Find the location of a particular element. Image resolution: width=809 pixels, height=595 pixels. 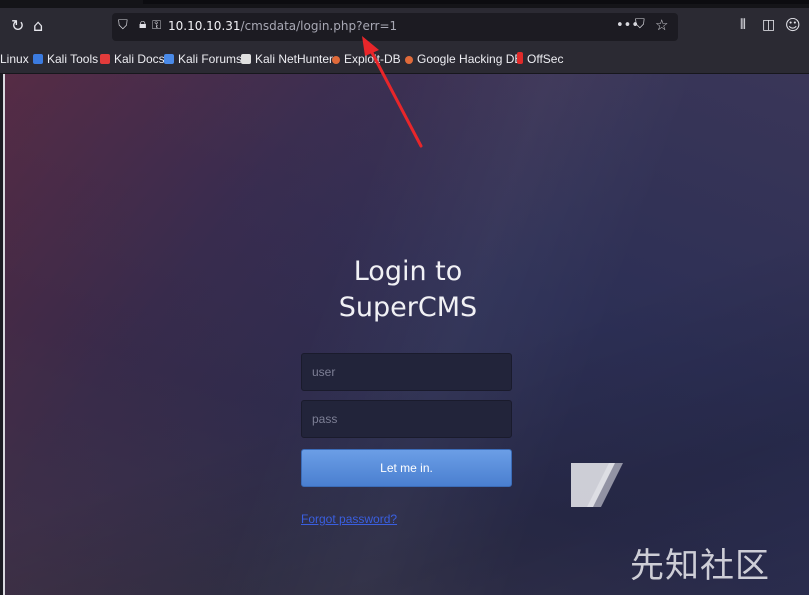

login-title-line2: SuperCMS is located at coordinates (408, 307).